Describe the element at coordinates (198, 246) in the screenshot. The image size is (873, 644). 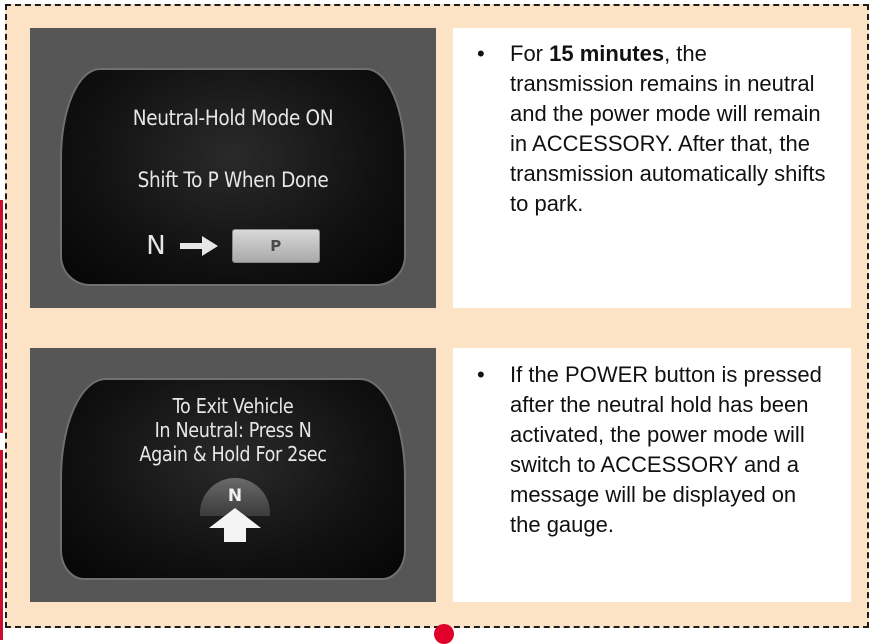
I see `arrow-right-icon` at that location.